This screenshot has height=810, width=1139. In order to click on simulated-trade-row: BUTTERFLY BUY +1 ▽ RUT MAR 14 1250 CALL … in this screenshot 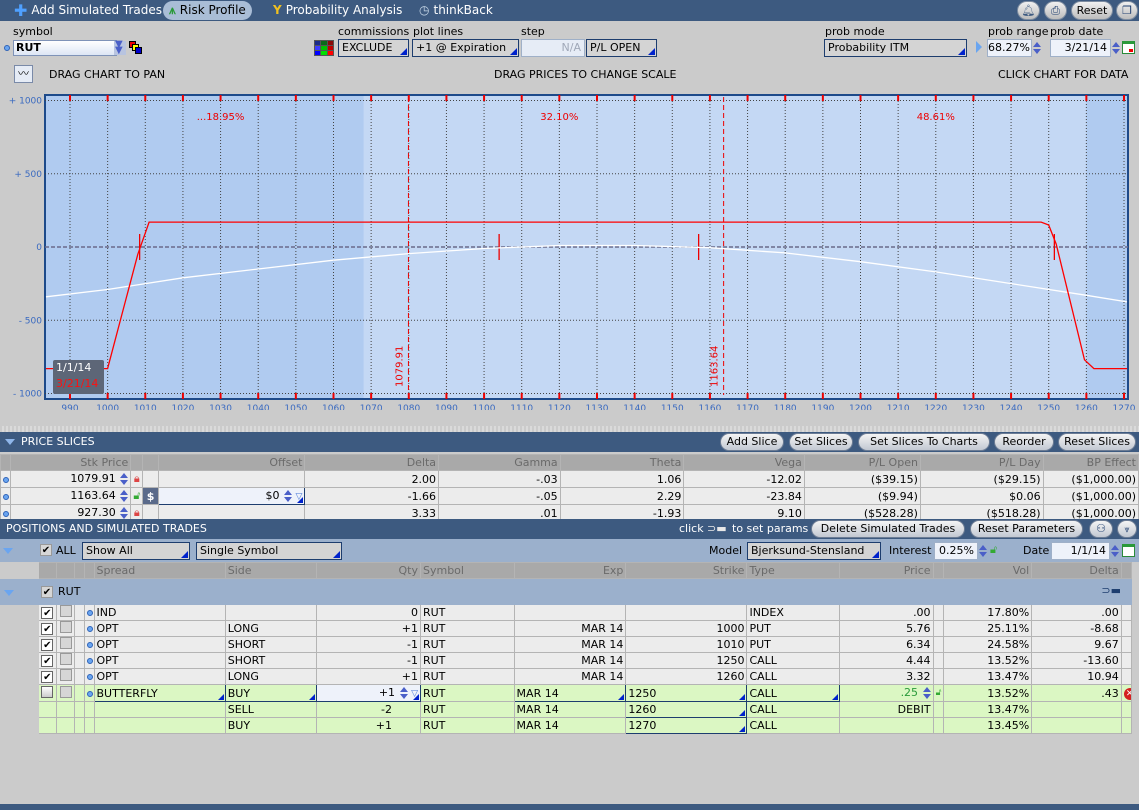, I will do `click(566, 693)`.